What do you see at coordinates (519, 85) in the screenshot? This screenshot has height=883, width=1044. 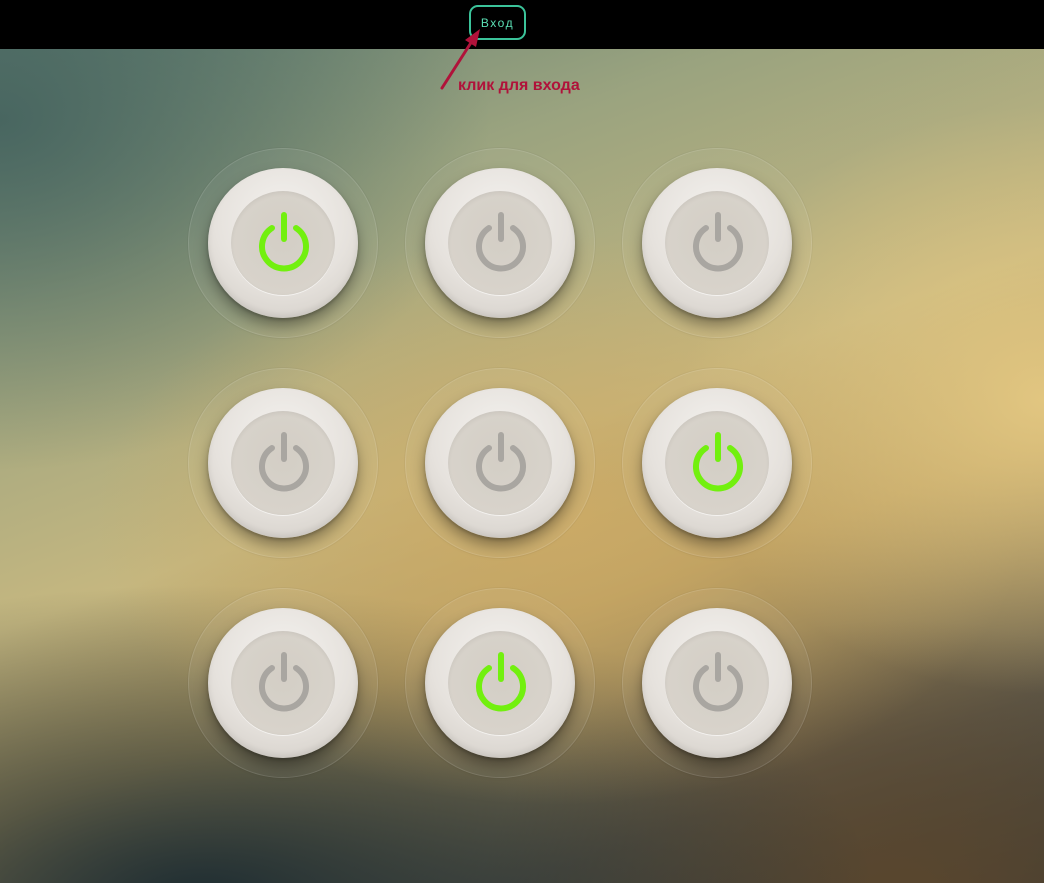 I see `annotation-text: клик для входа` at bounding box center [519, 85].